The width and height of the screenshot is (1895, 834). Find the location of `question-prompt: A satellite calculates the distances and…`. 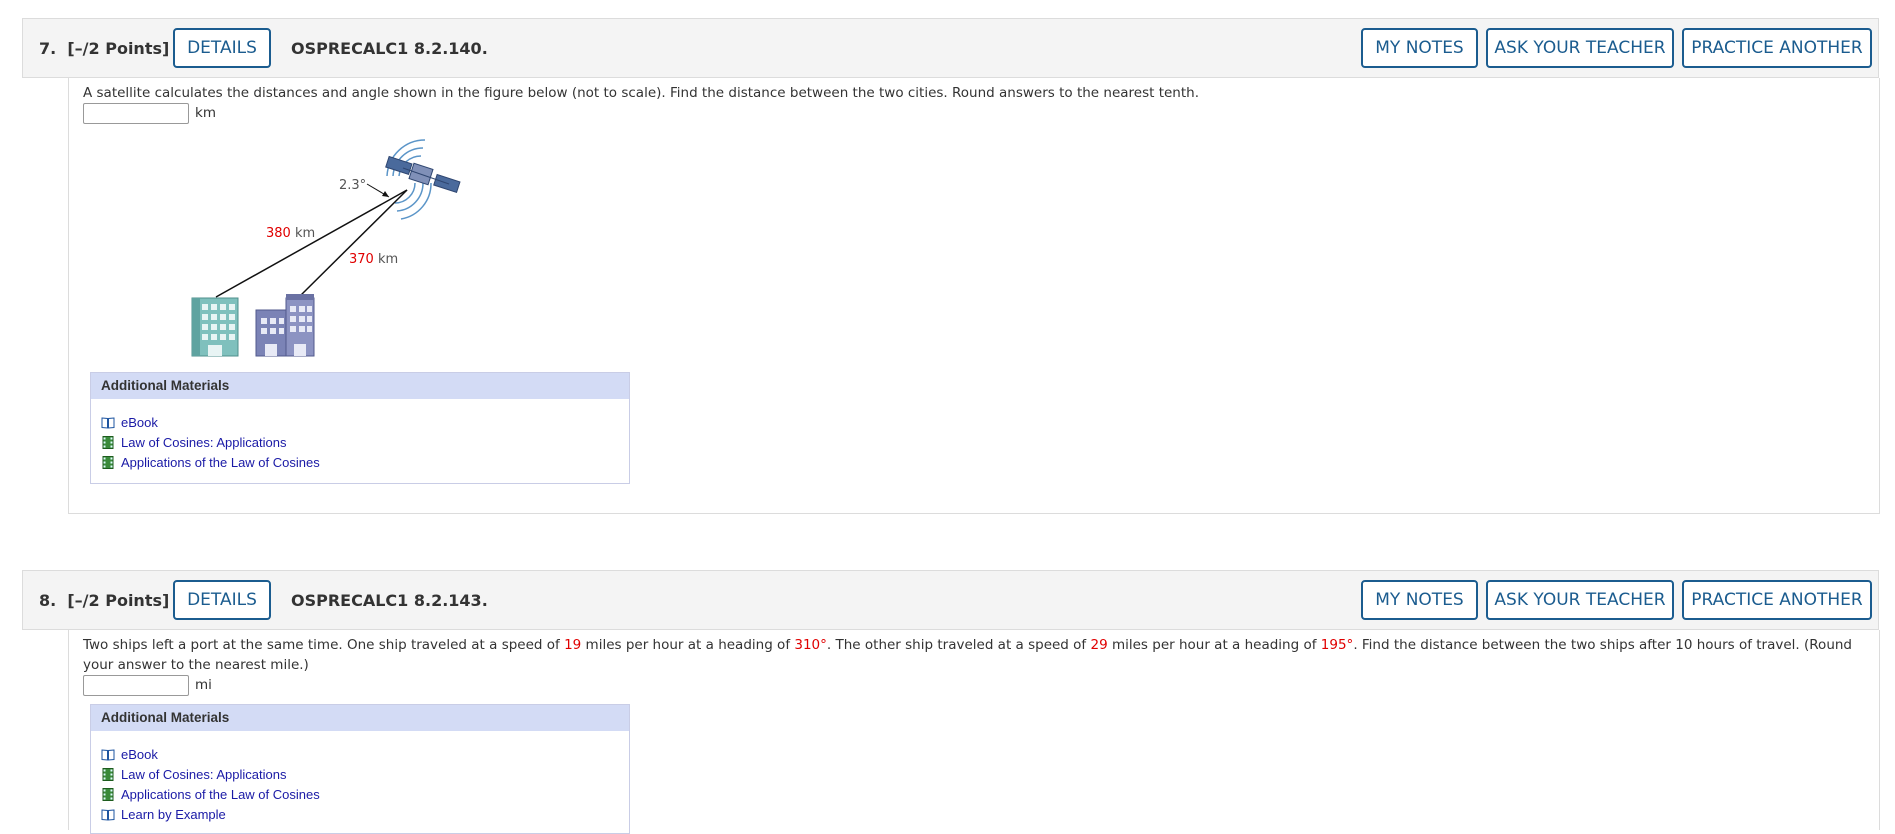

question-prompt: A satellite calculates the distances and… is located at coordinates (641, 93).